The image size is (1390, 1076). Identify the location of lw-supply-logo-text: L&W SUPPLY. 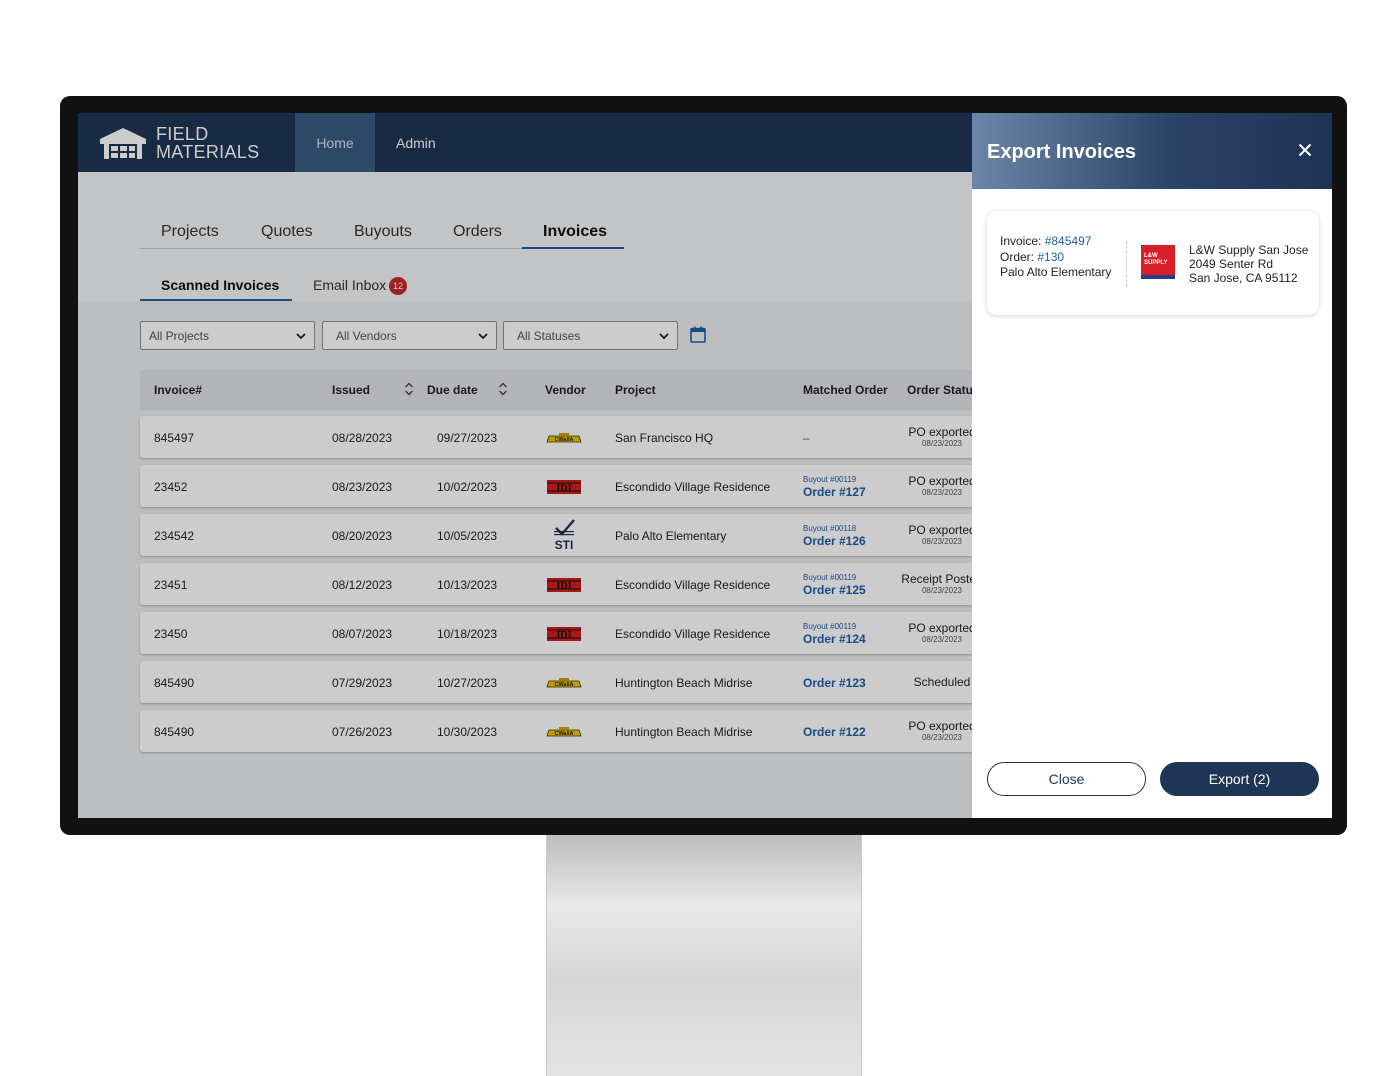
(1156, 259).